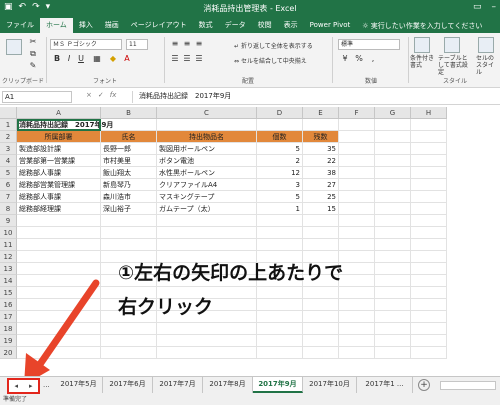 This screenshot has height=405, width=500. What do you see at coordinates (8, 269) in the screenshot?
I see `row-header: 13` at bounding box center [8, 269].